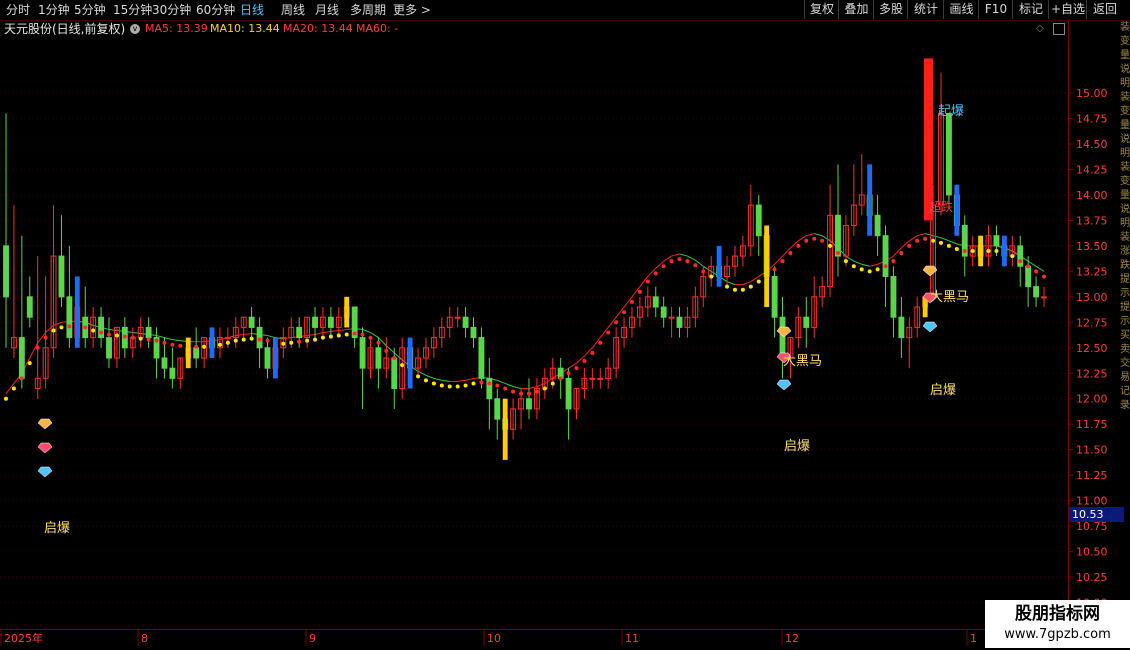 The image size is (1130, 650). What do you see at coordinates (368, 10) in the screenshot?
I see `timeframe-9: 多周期` at bounding box center [368, 10].